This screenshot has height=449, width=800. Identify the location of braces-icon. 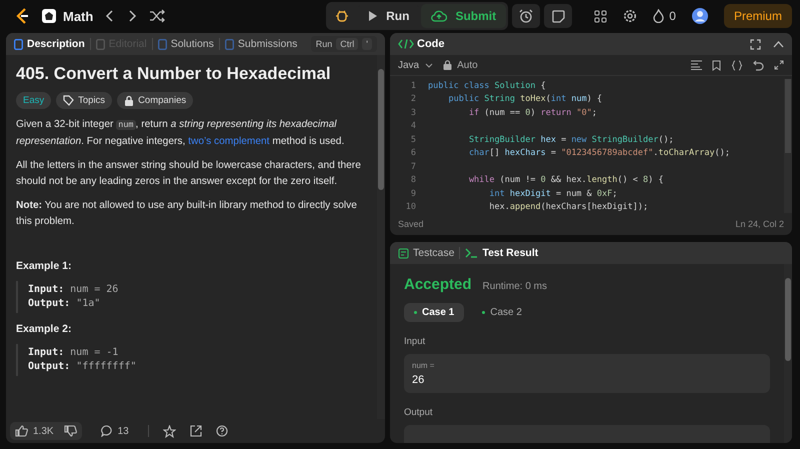
(737, 65).